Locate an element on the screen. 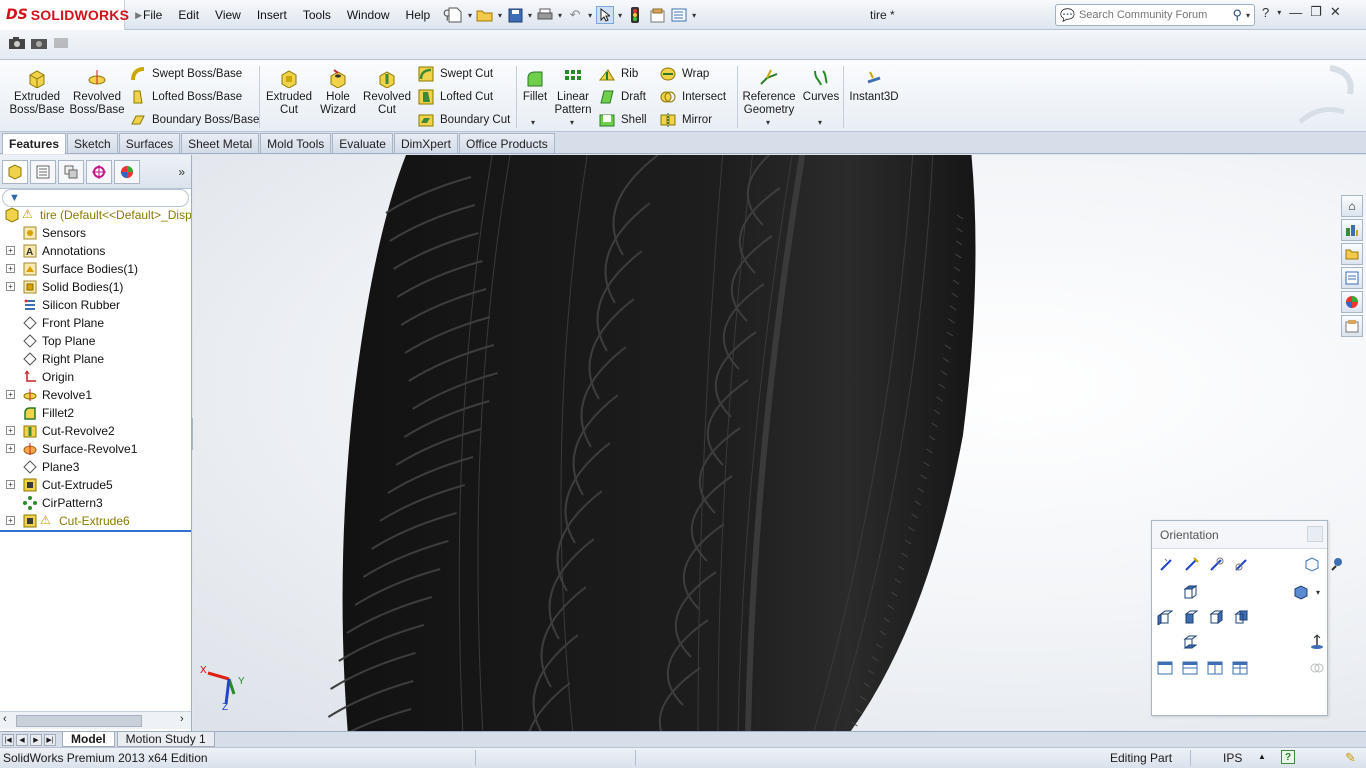 This screenshot has width=1366, height=768. select-arrow-icon is located at coordinates (605, 15).